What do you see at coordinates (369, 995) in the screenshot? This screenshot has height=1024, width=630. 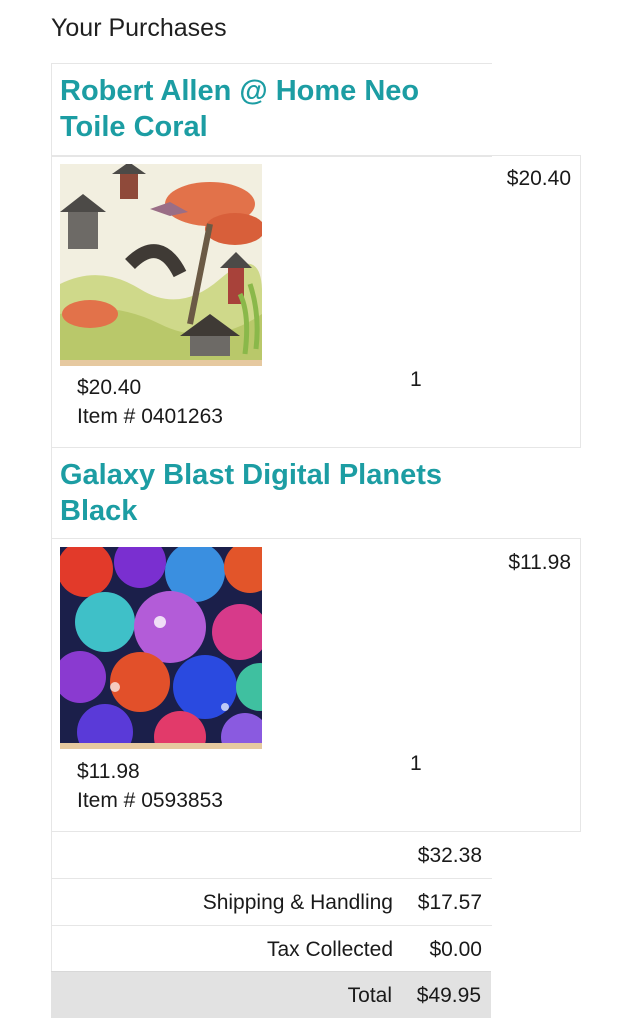 I see `total-label: Total` at bounding box center [369, 995].